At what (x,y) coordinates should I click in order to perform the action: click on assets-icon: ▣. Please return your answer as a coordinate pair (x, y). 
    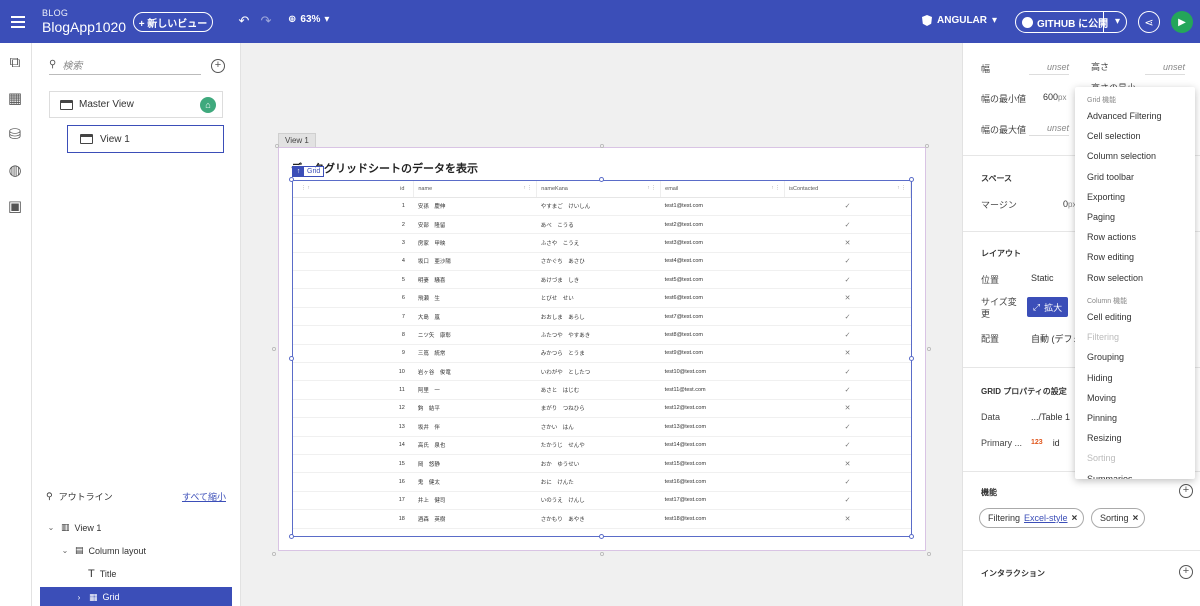
    Looking at the image, I should click on (15, 206).